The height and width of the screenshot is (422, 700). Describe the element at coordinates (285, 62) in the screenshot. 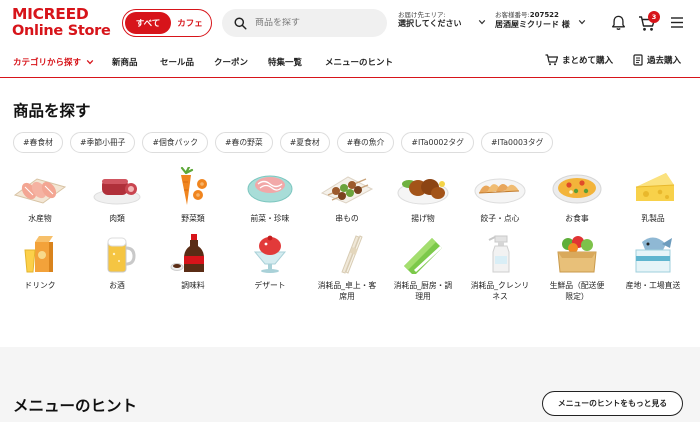

I see `nav-features: 特集一覧` at that location.